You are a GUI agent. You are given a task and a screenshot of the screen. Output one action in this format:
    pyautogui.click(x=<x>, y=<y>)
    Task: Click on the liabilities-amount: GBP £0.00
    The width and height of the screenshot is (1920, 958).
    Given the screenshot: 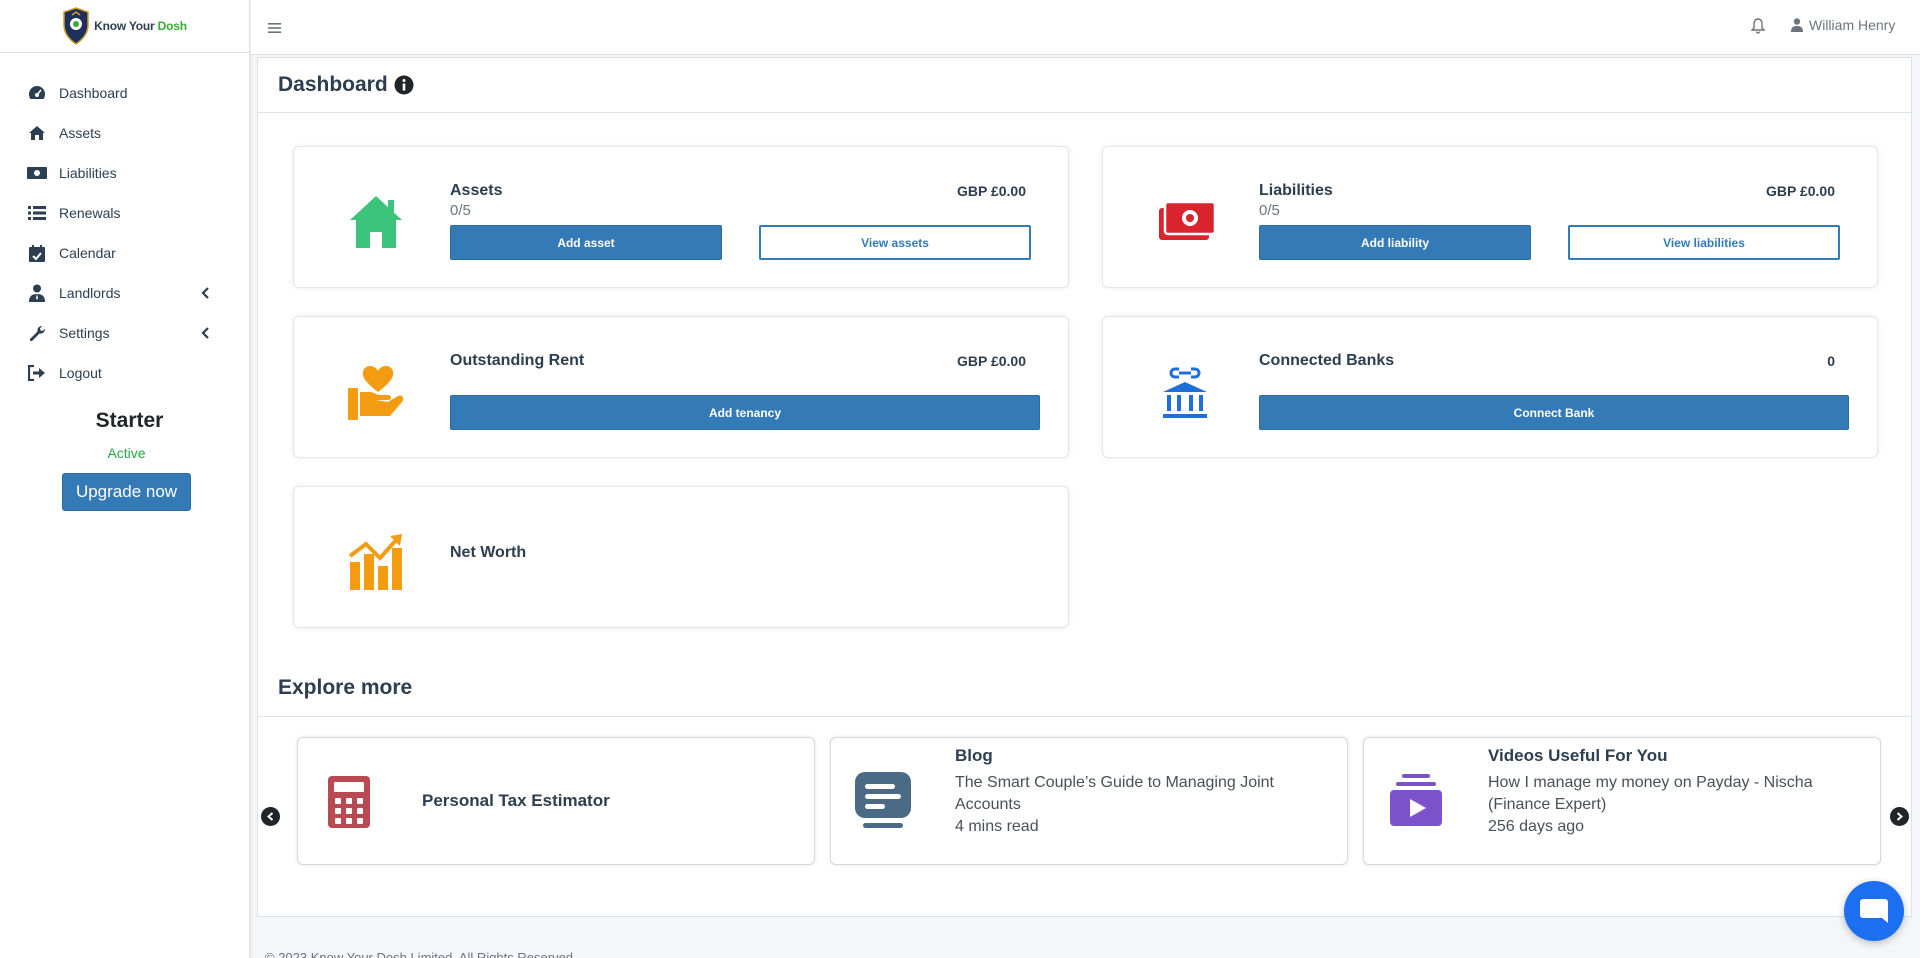 What is the action you would take?
    pyautogui.click(x=1800, y=191)
    